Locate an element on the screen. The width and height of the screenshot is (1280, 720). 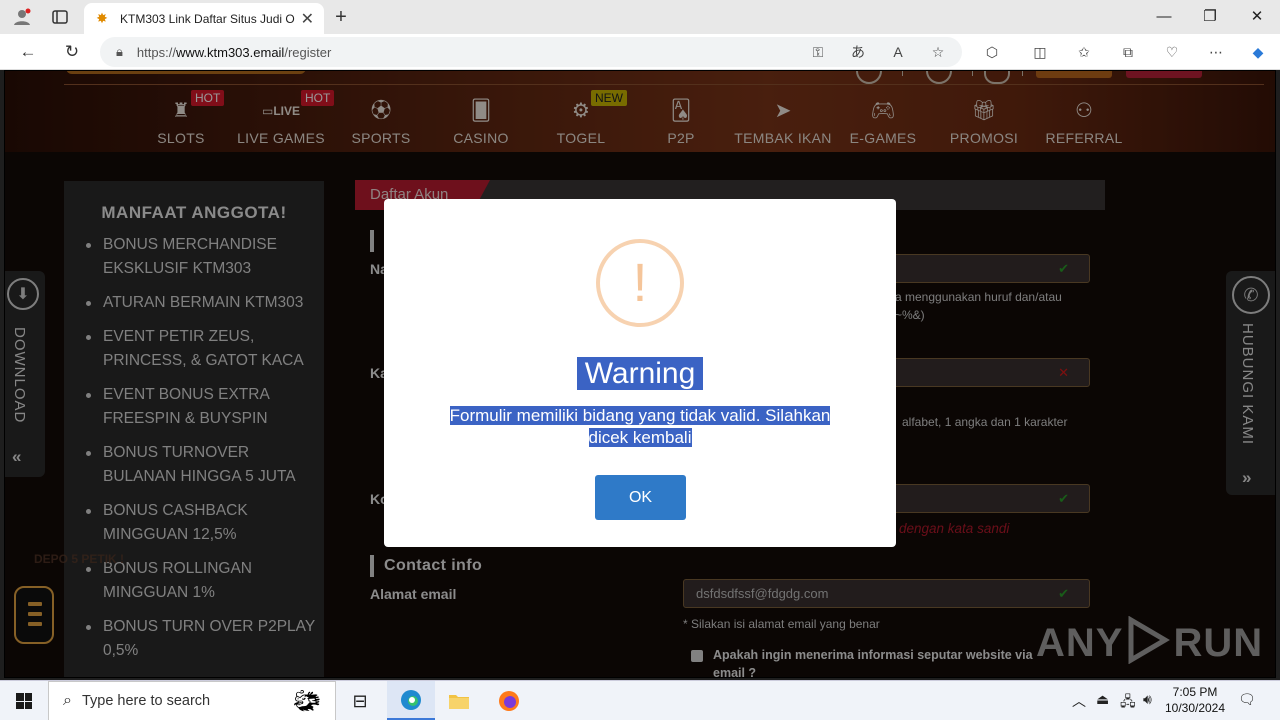
taskbar-search: ⌕ Type here to search 🐲︎ is located at coordinates (192, 700).